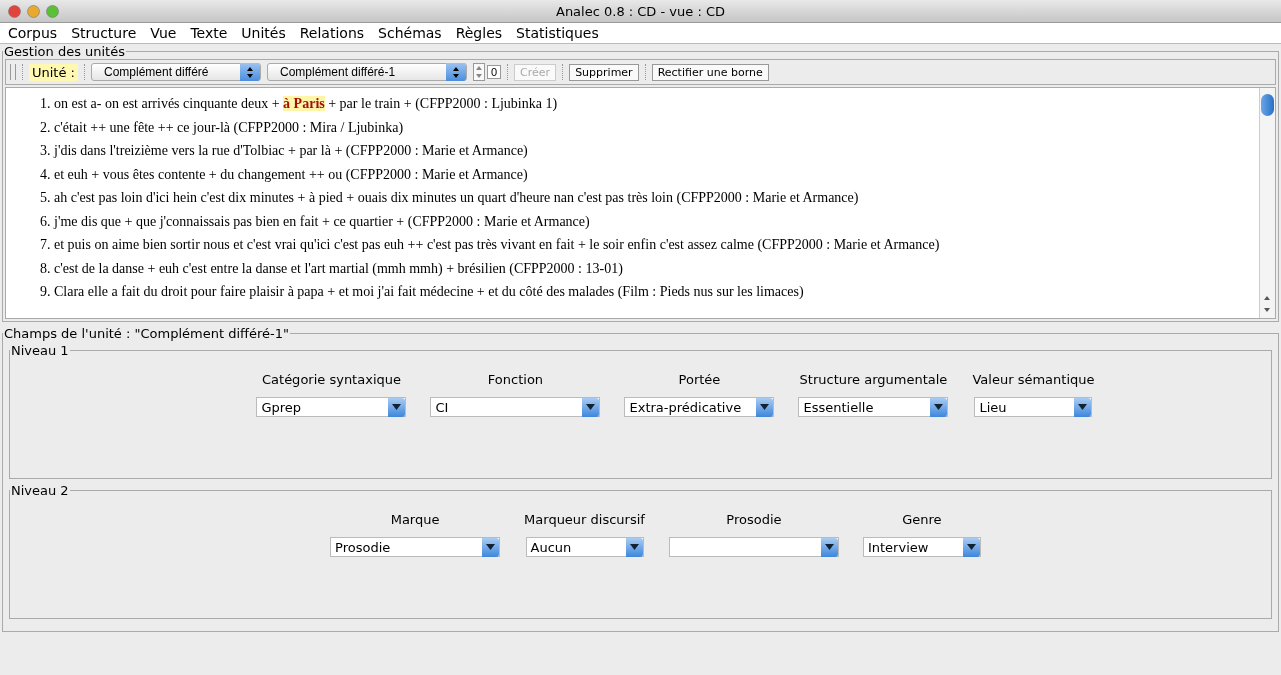 The image size is (1281, 675). What do you see at coordinates (515, 407) in the screenshot?
I see `dropdown: CI` at bounding box center [515, 407].